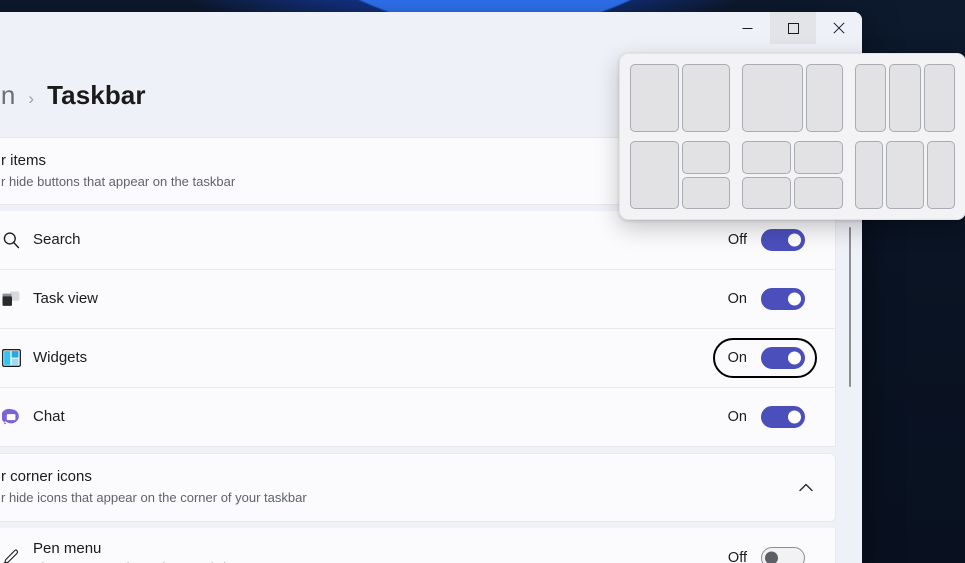 This screenshot has width=965, height=563. What do you see at coordinates (418, 300) in the screenshot?
I see `setting-row-task-view: Task view On` at bounding box center [418, 300].